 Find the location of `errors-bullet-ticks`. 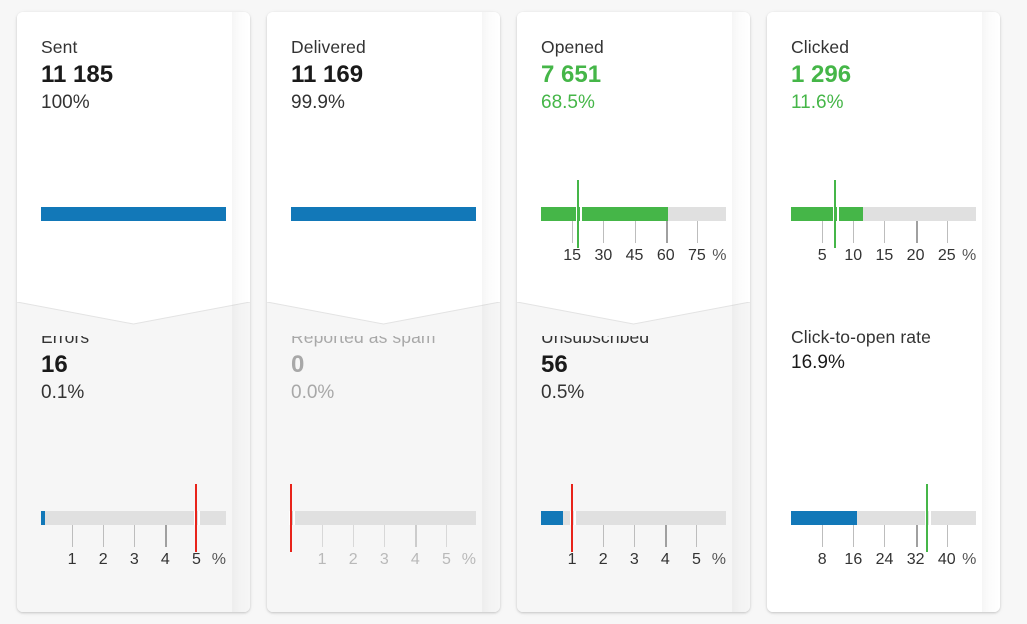

errors-bullet-ticks is located at coordinates (133, 536).